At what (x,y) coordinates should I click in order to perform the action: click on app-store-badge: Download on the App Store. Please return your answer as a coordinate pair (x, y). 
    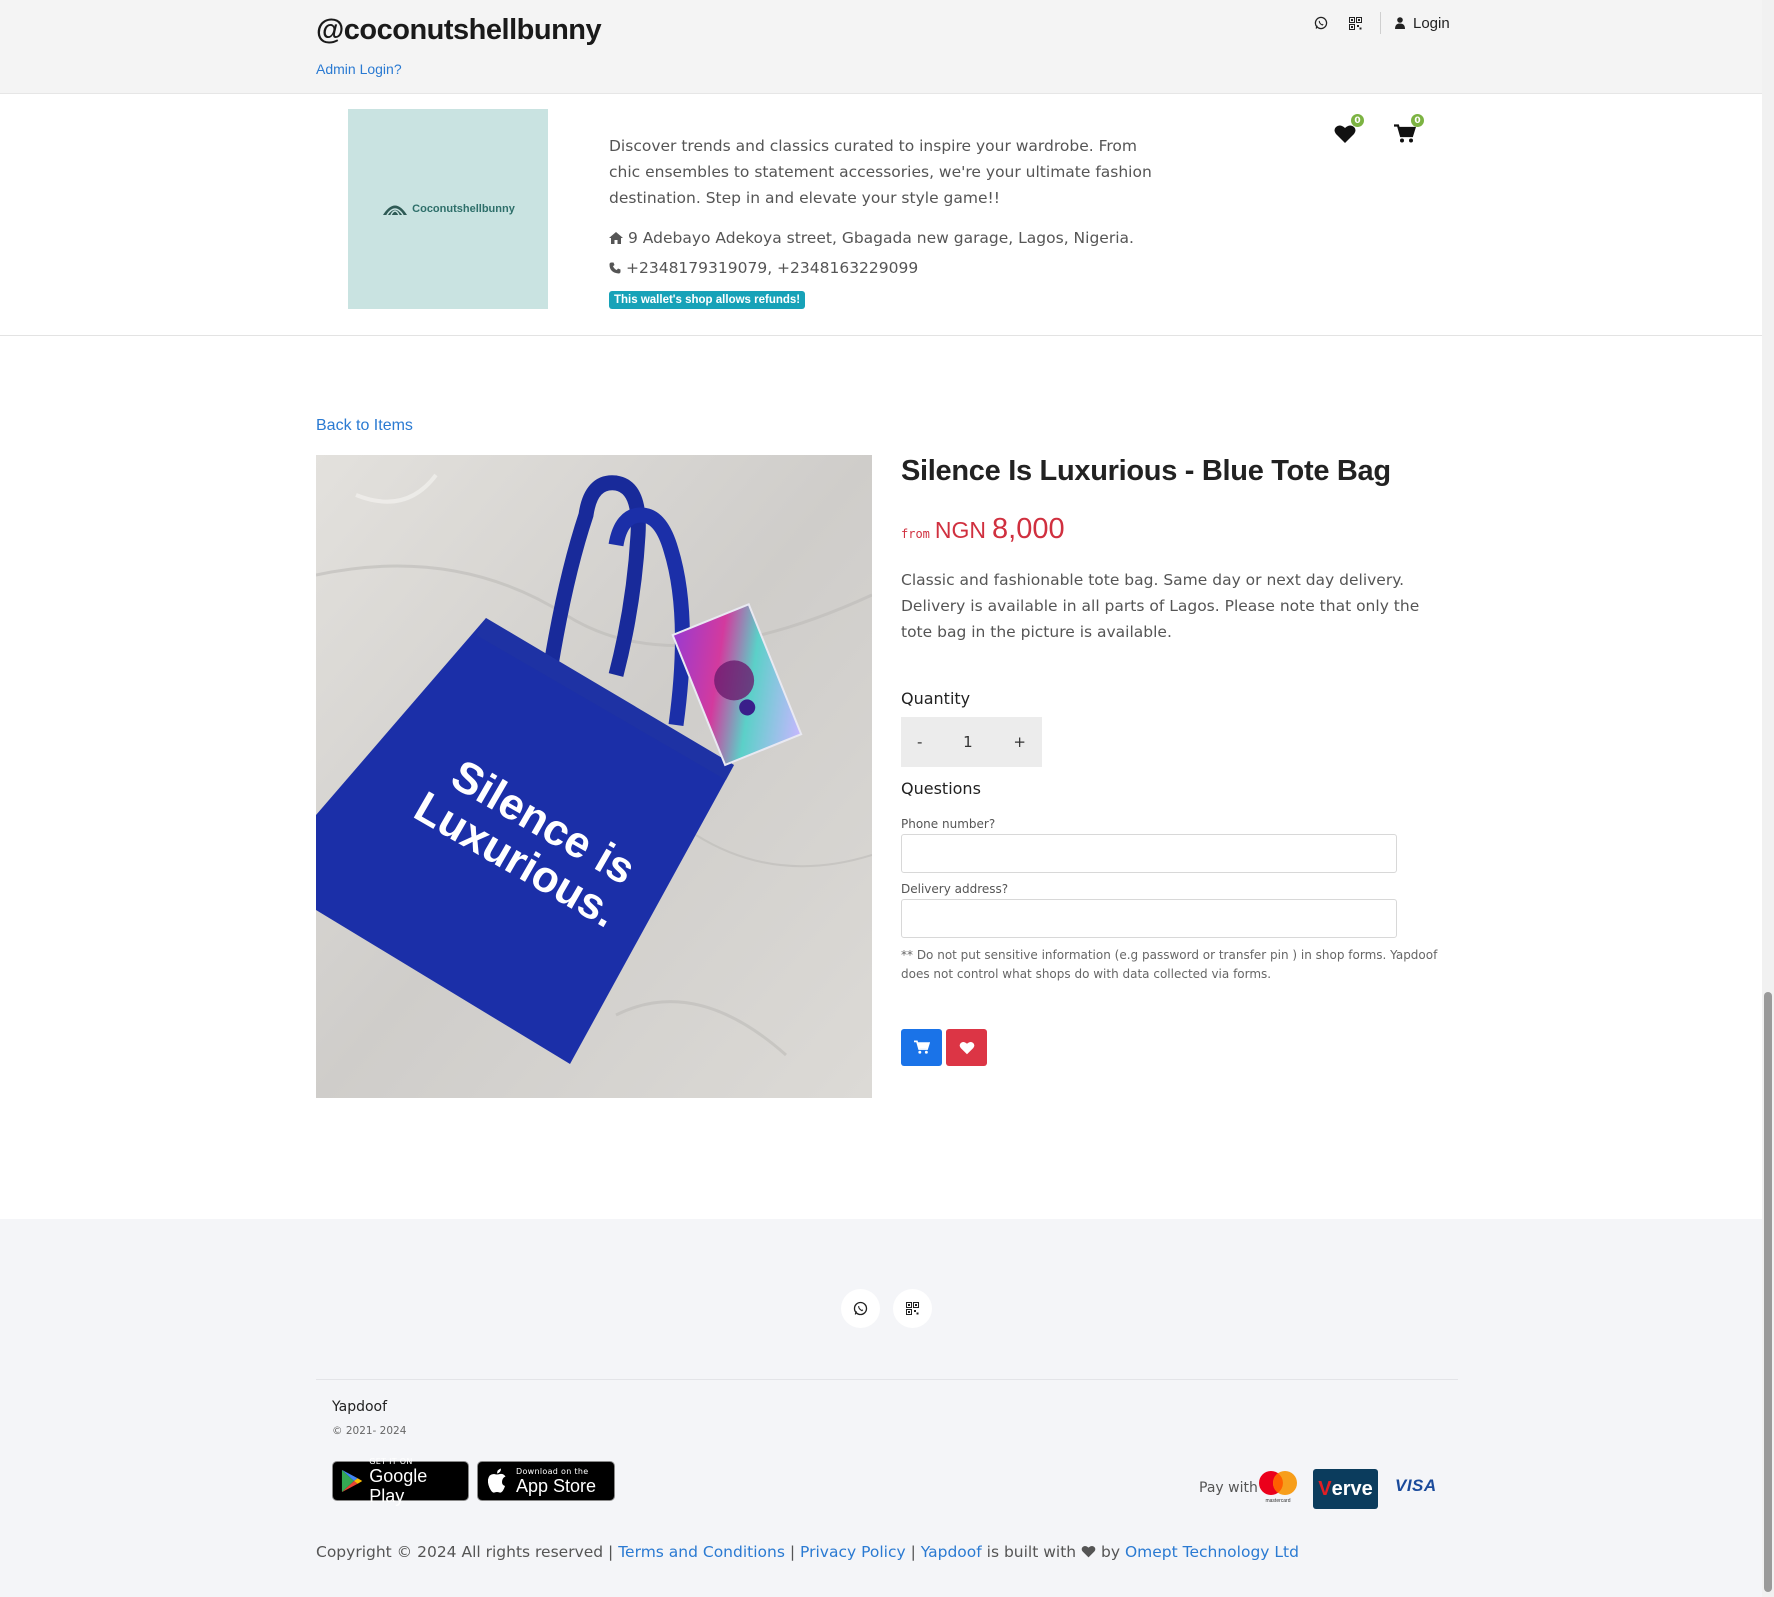
    Looking at the image, I should click on (546, 1481).